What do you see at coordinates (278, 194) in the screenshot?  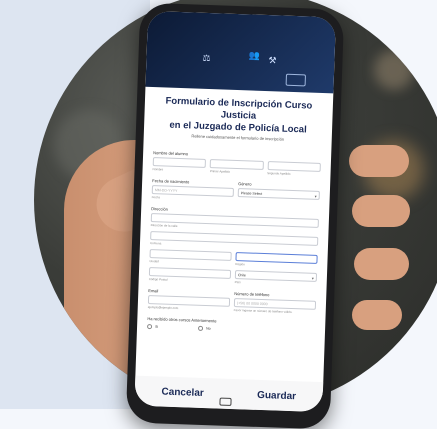 I see `gender-select: Please Select` at bounding box center [278, 194].